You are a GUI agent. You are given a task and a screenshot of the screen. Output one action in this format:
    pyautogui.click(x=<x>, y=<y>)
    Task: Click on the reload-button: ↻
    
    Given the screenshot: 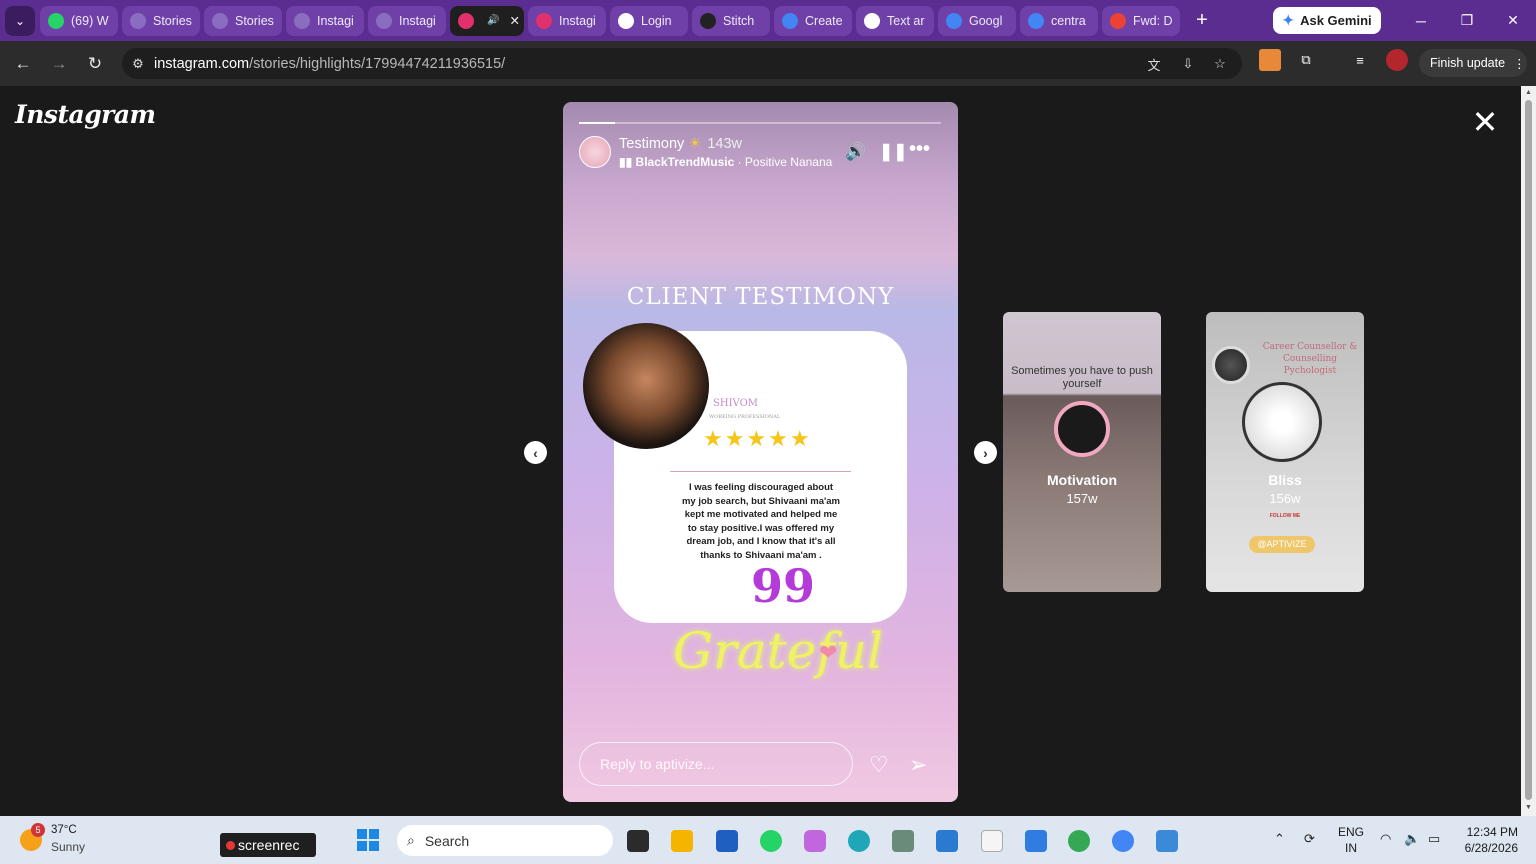 What is the action you would take?
    pyautogui.click(x=95, y=64)
    